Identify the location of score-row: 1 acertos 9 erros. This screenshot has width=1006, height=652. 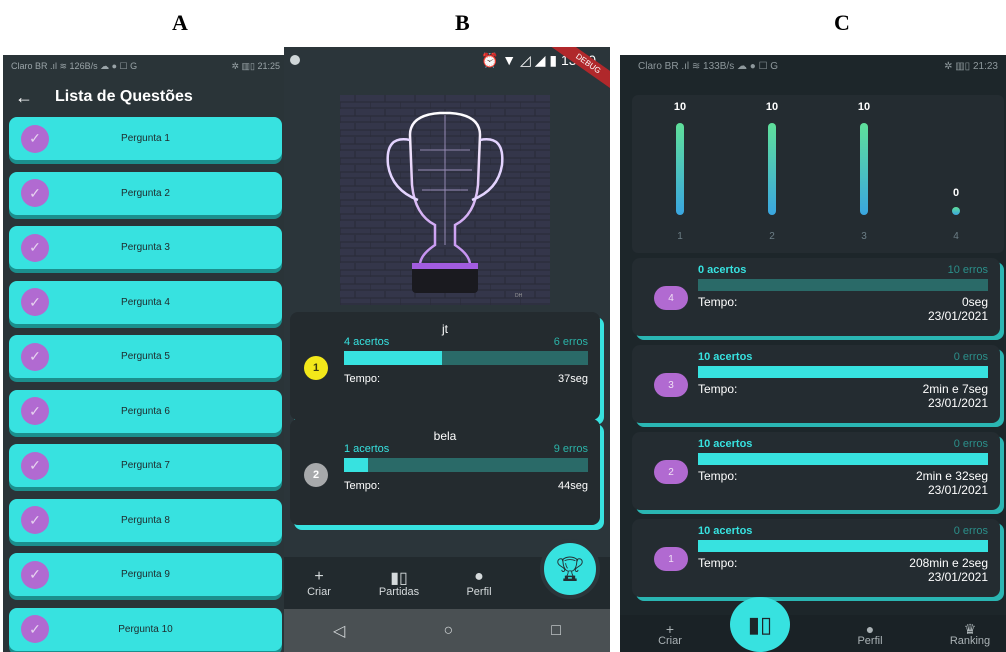
(445, 449).